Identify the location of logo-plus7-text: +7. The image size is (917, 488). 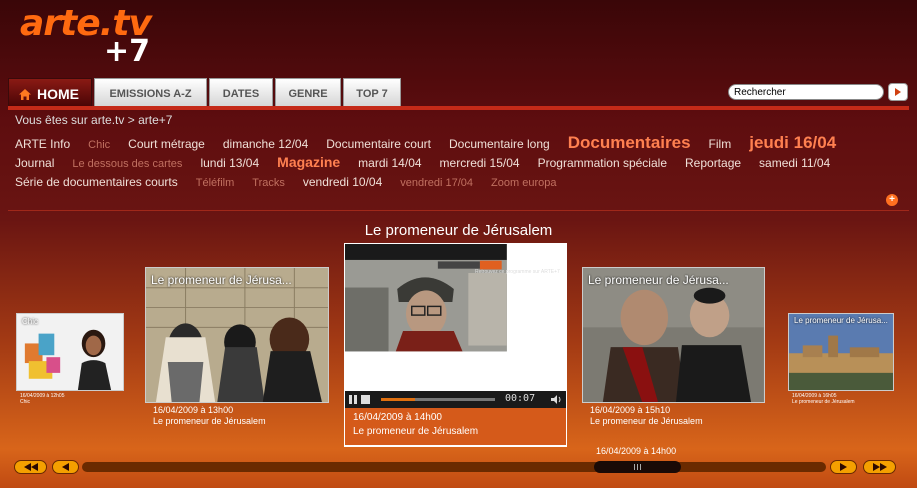
(127, 51).